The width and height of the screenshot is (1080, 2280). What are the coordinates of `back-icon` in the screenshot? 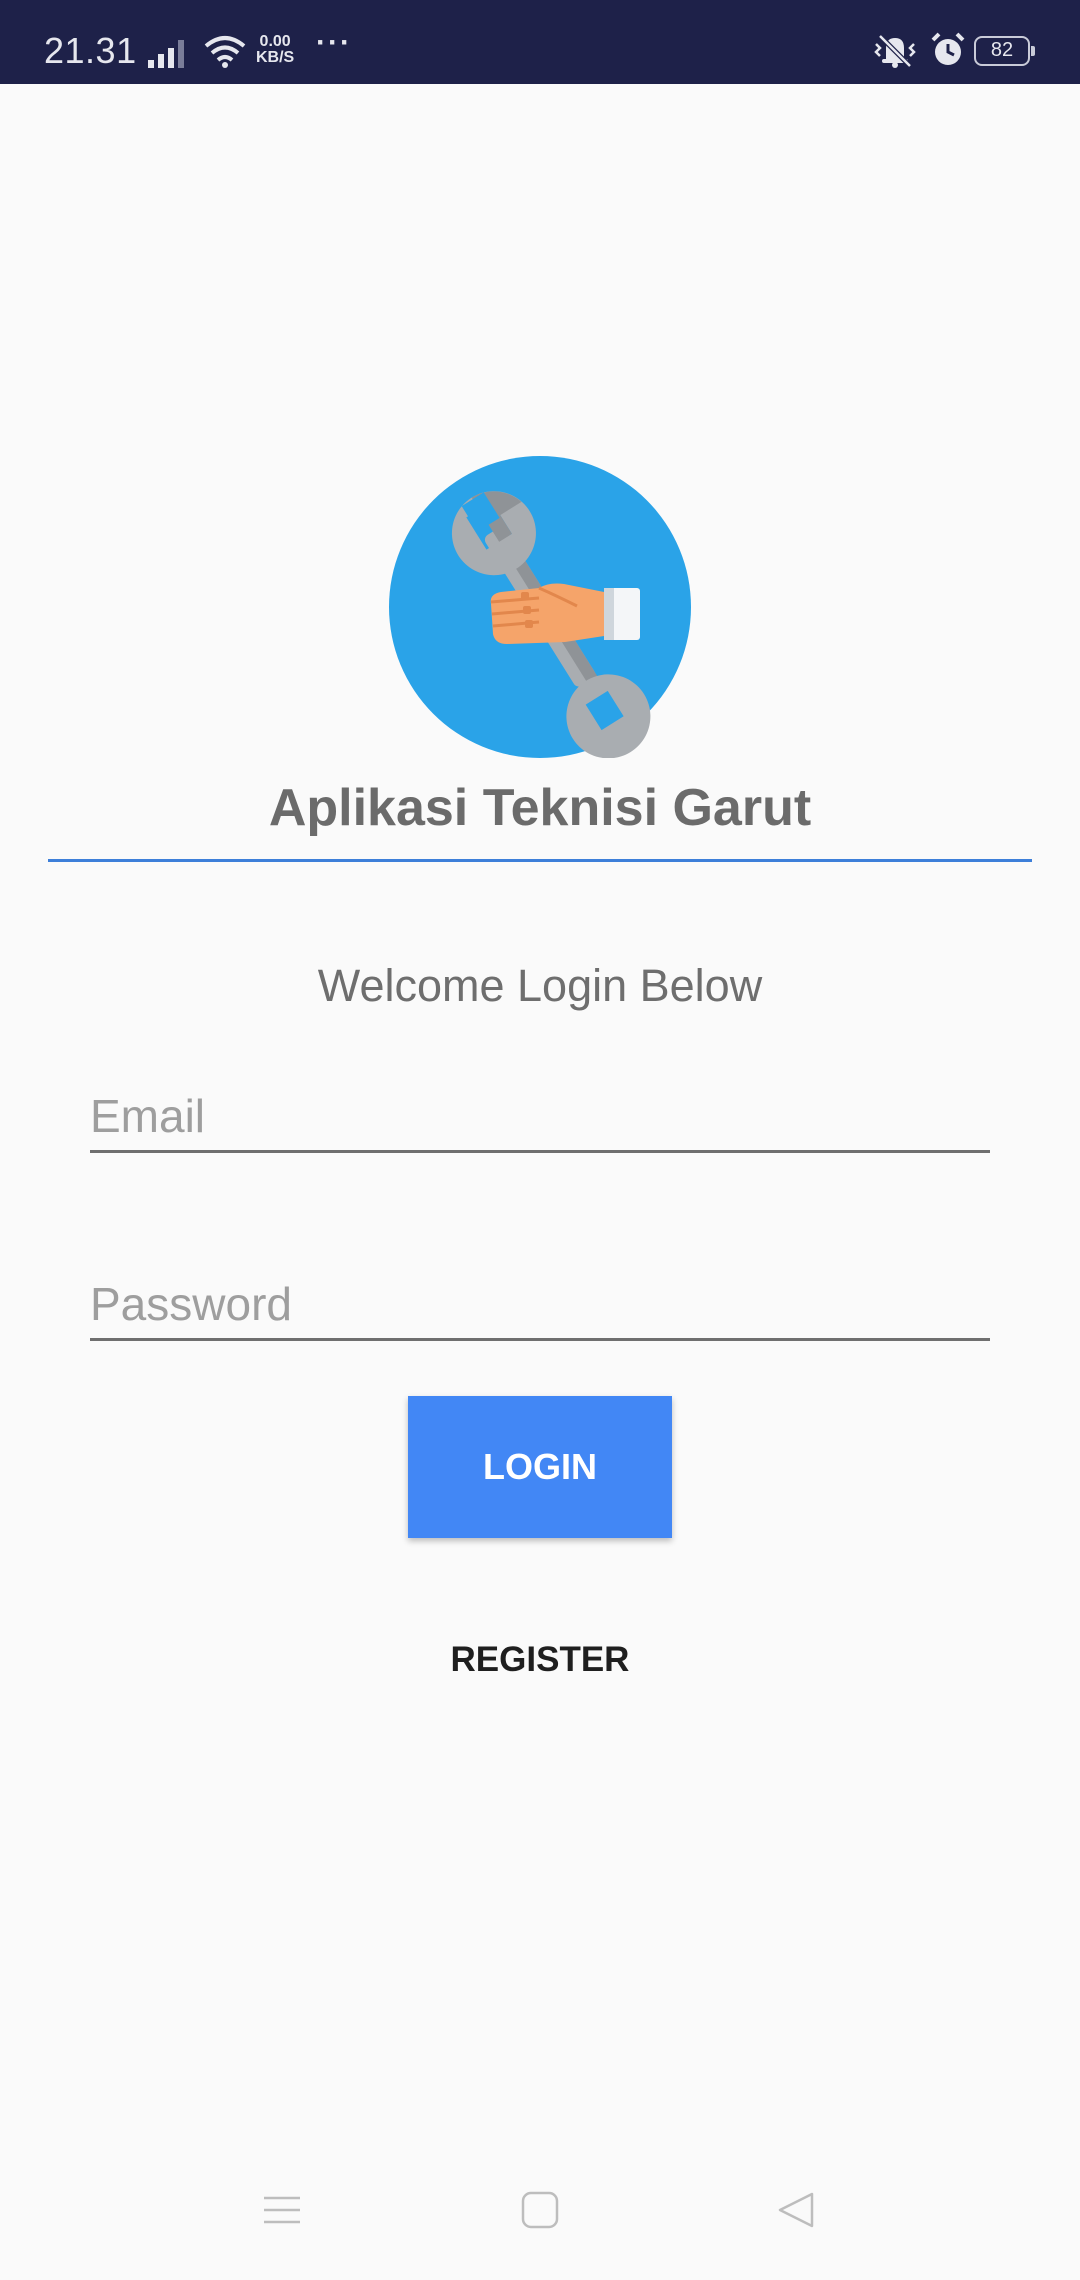 It's located at (796, 2212).